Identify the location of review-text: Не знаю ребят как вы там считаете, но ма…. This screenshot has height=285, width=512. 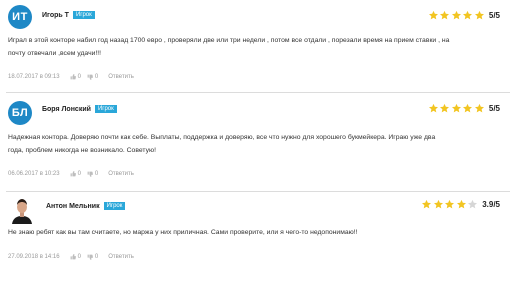
(256, 232).